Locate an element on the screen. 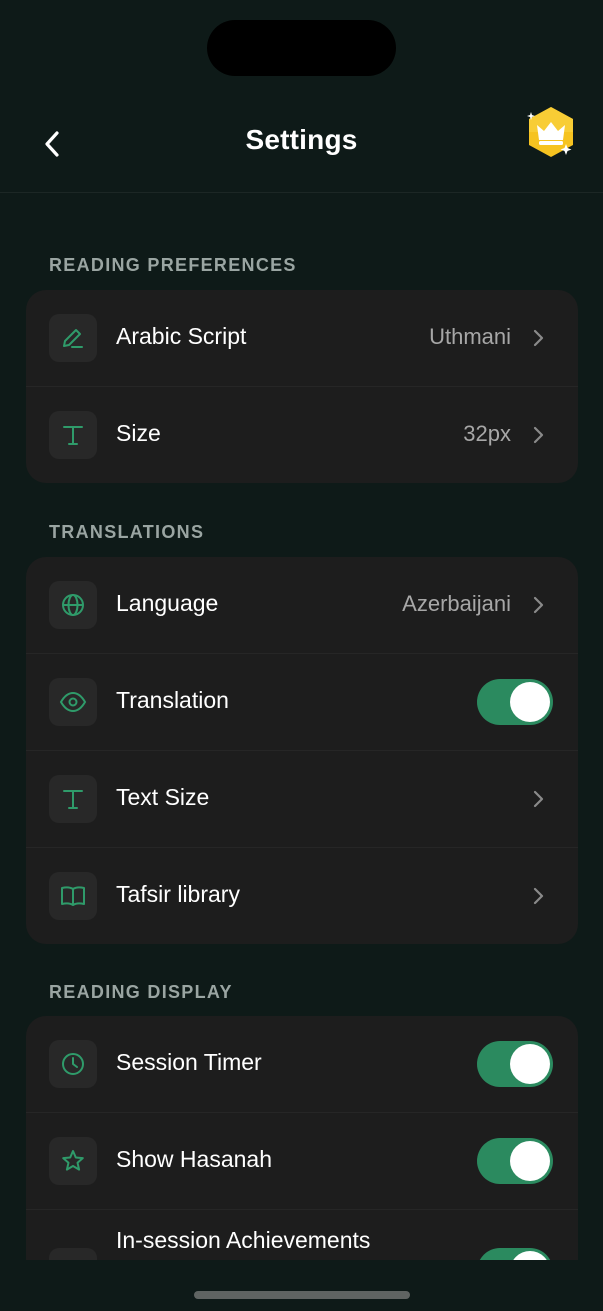 The width and height of the screenshot is (603, 1311). crown-icon is located at coordinates (550, 132).